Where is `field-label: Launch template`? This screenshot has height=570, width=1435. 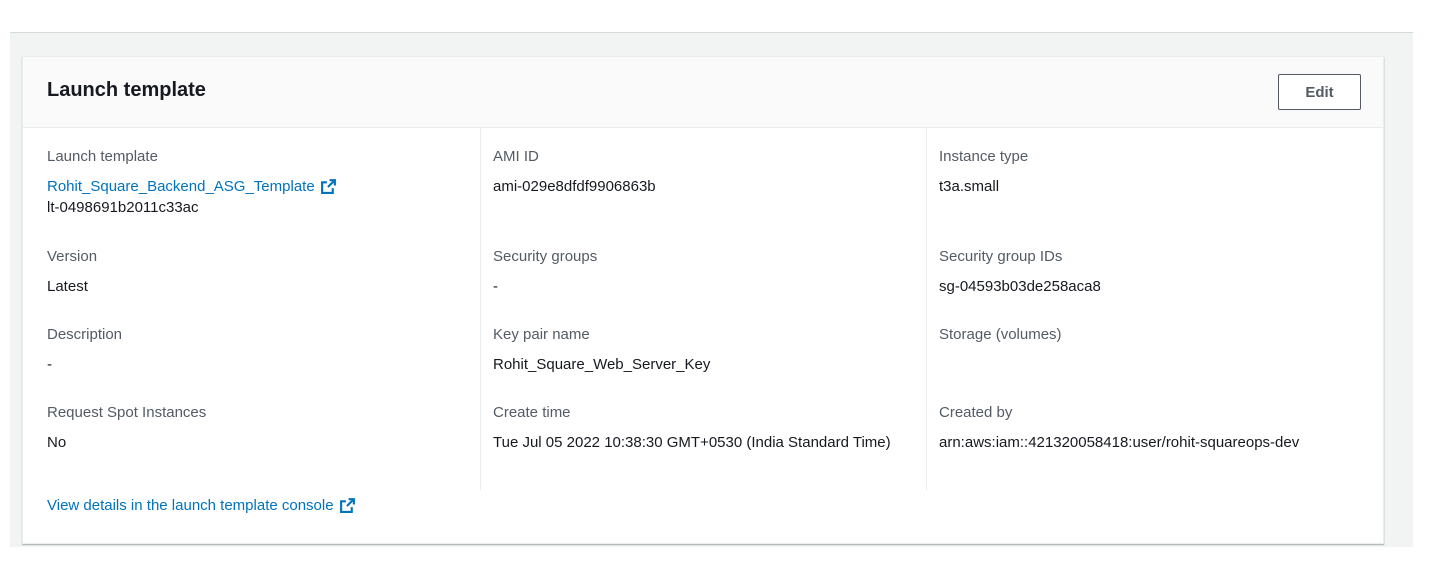
field-label: Launch template is located at coordinates (102, 156).